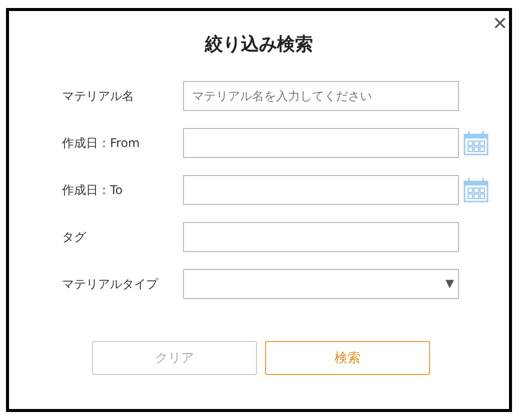 The image size is (527, 420). What do you see at coordinates (321, 284) in the screenshot?
I see `select-field: ▼` at bounding box center [321, 284].